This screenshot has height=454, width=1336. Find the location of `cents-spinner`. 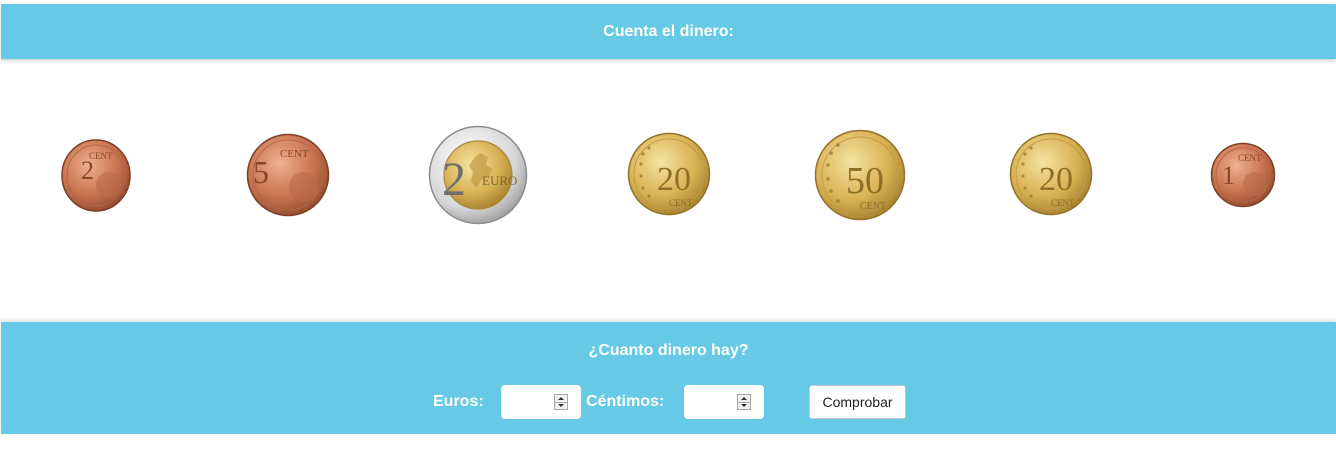

cents-spinner is located at coordinates (744, 402).